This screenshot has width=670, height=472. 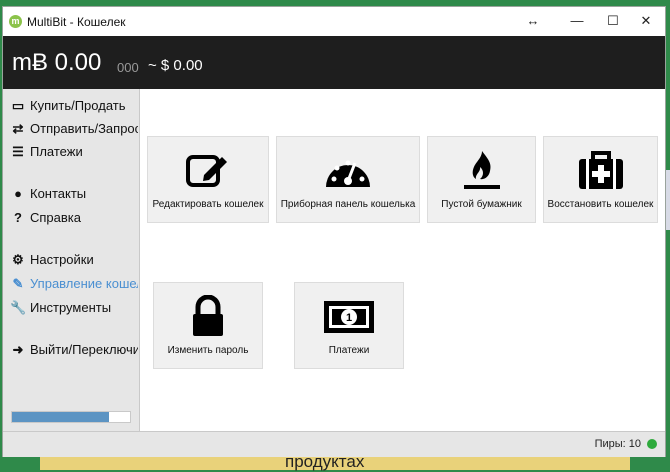 I want to click on sync-progress-bar, so click(x=71, y=417).